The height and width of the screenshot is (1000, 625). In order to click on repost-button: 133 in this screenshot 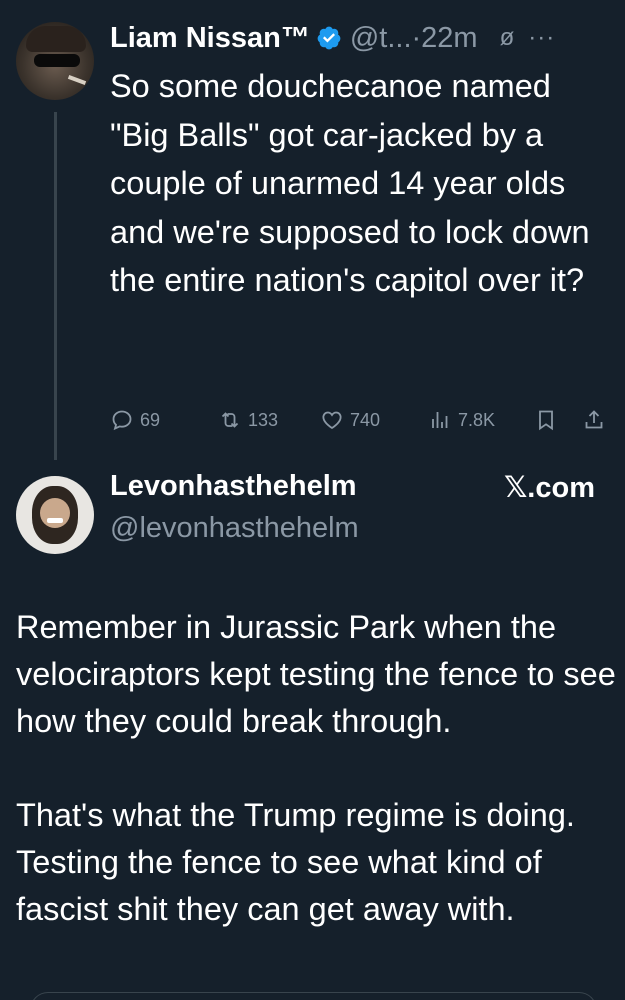, I will do `click(248, 420)`.